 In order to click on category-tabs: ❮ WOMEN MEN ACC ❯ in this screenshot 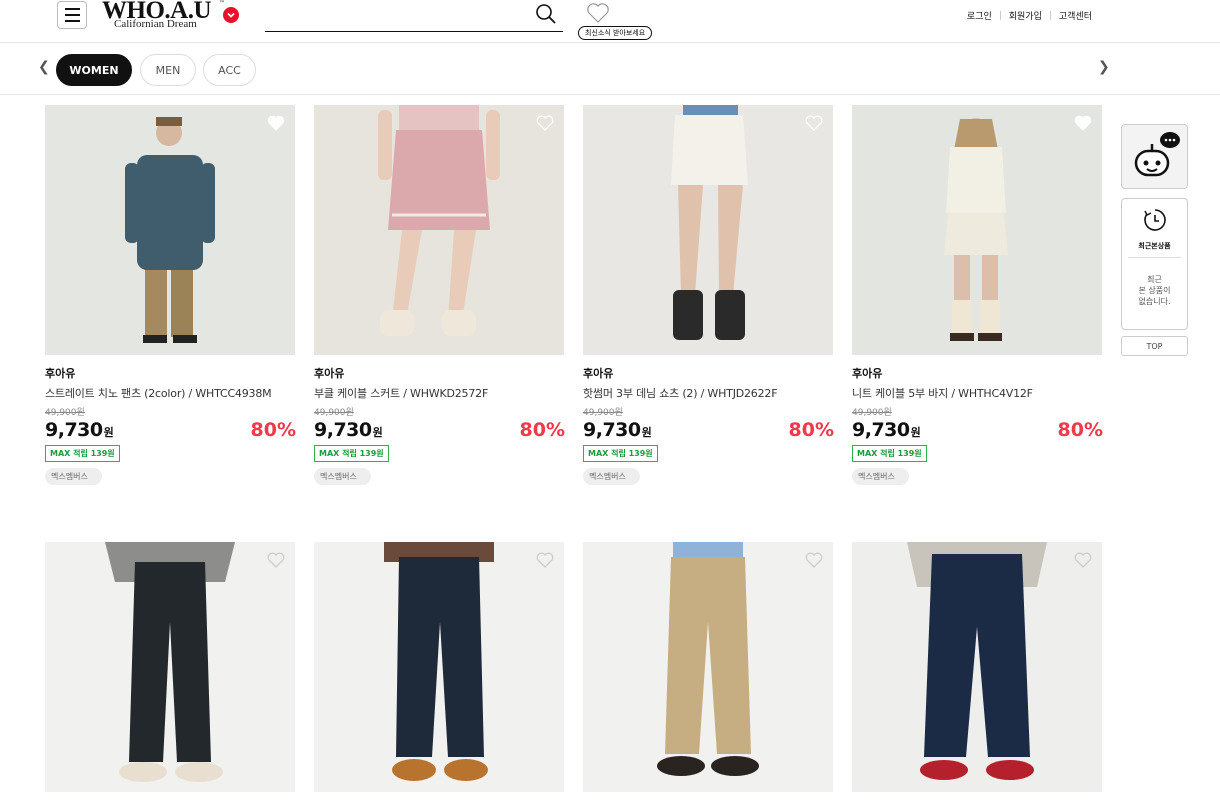, I will do `click(610, 69)`.